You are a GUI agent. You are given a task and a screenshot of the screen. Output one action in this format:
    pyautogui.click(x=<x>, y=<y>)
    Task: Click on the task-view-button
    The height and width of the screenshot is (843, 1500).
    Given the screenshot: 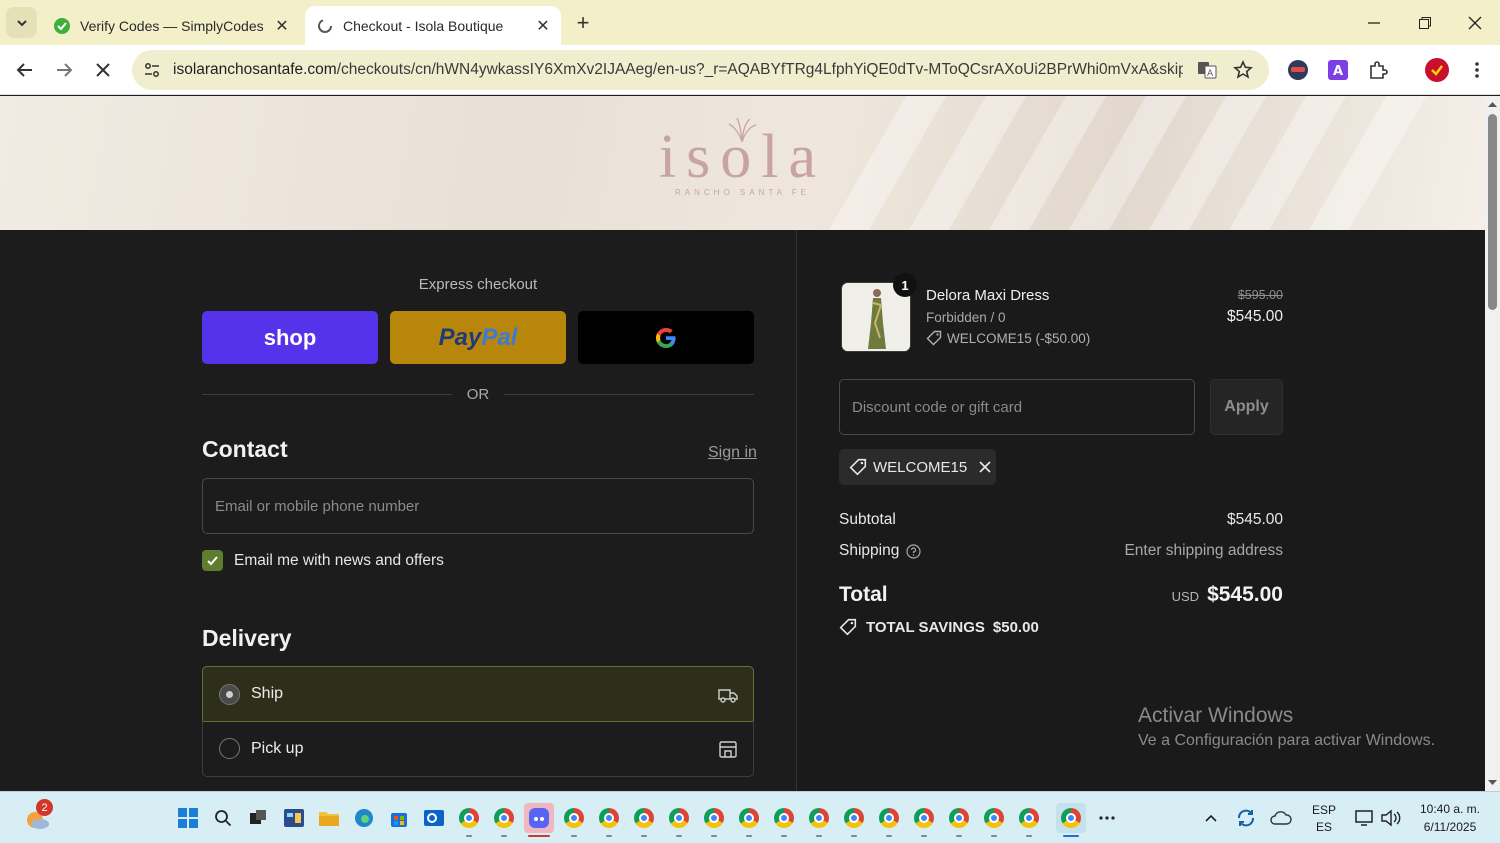 What is the action you would take?
    pyautogui.click(x=258, y=818)
    